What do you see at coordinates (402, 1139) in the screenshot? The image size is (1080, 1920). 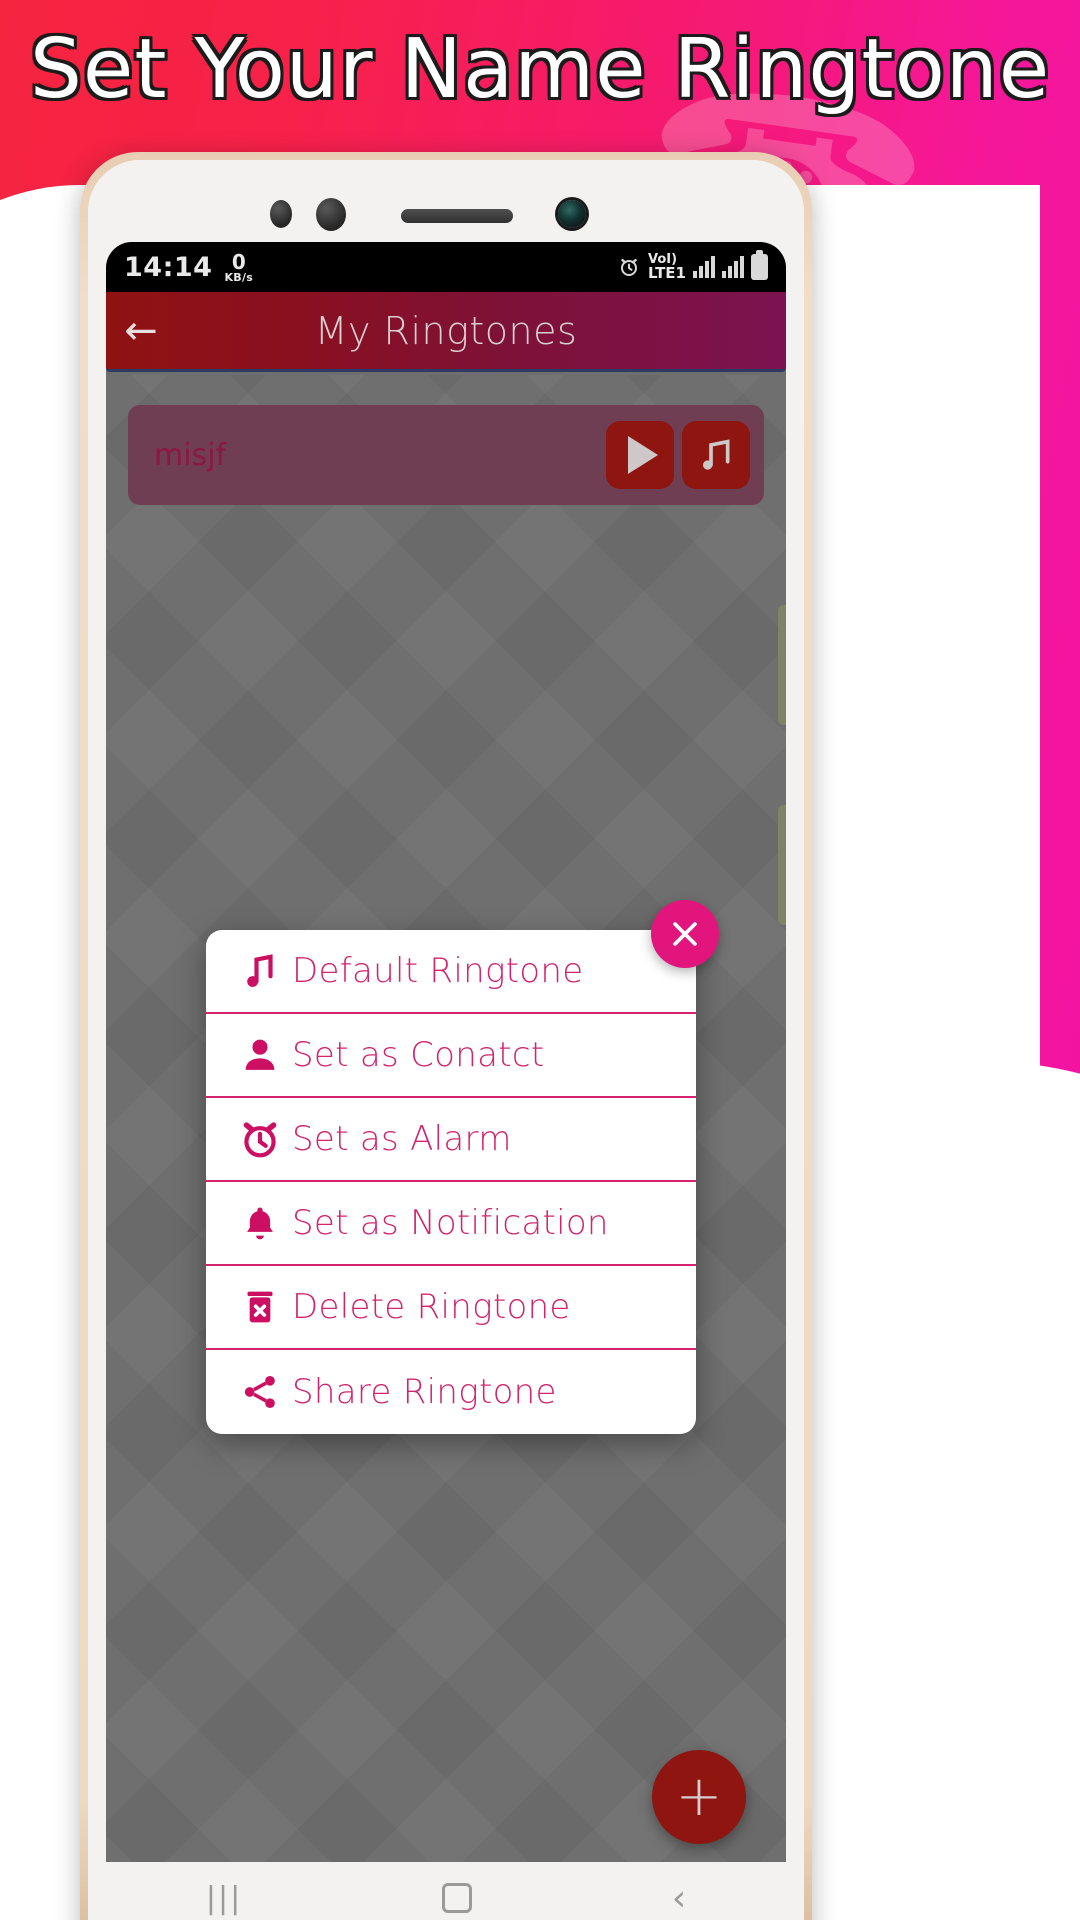 I see `dialog-item-label: Set as Alarm` at bounding box center [402, 1139].